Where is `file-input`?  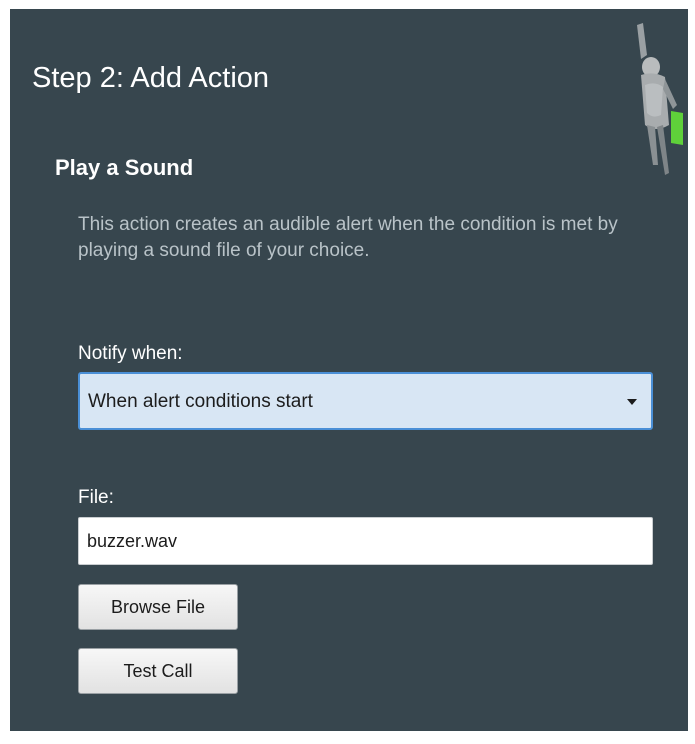 file-input is located at coordinates (365, 541).